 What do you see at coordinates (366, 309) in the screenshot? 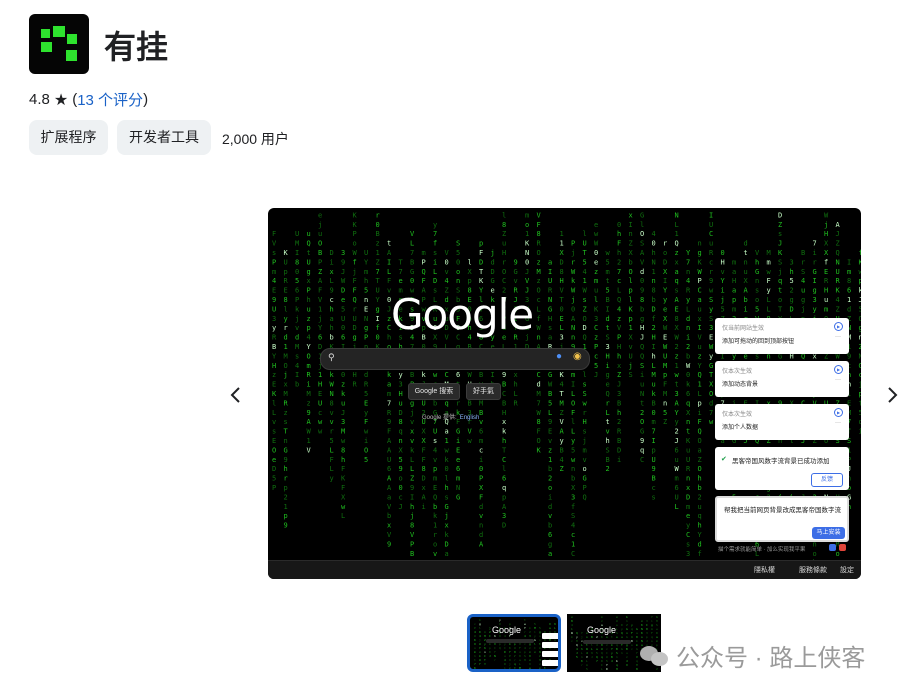
I see `svg-text: E` at bounding box center [366, 309].